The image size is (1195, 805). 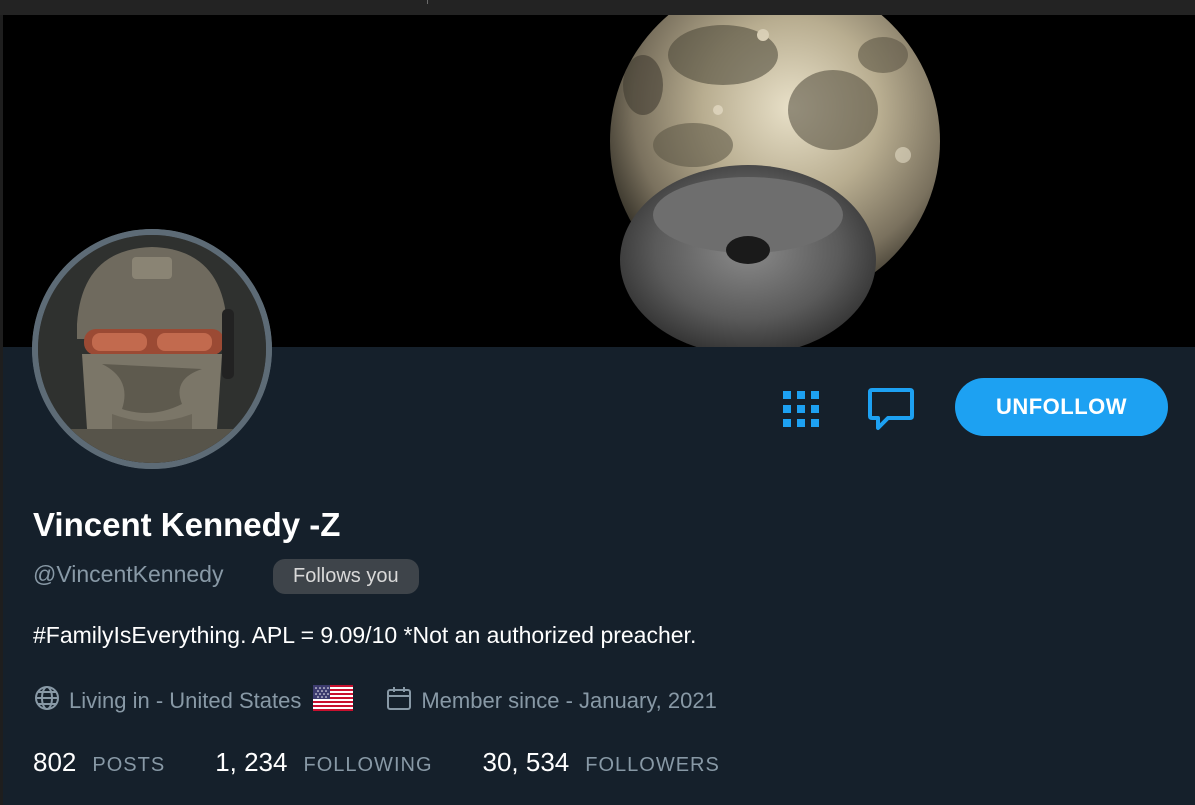 I want to click on user-handle: @VincentKennedy, so click(x=128, y=574).